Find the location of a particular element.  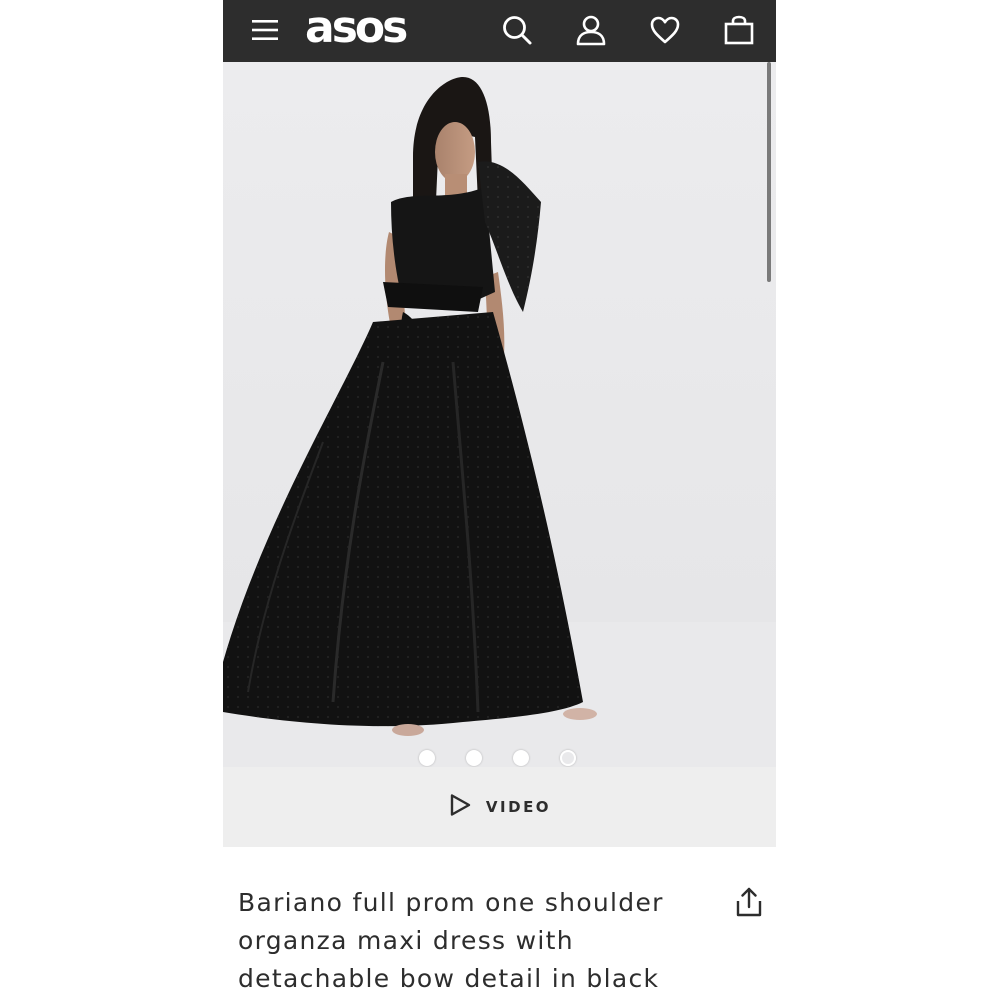

video-label: VIDEO is located at coordinates (518, 807).